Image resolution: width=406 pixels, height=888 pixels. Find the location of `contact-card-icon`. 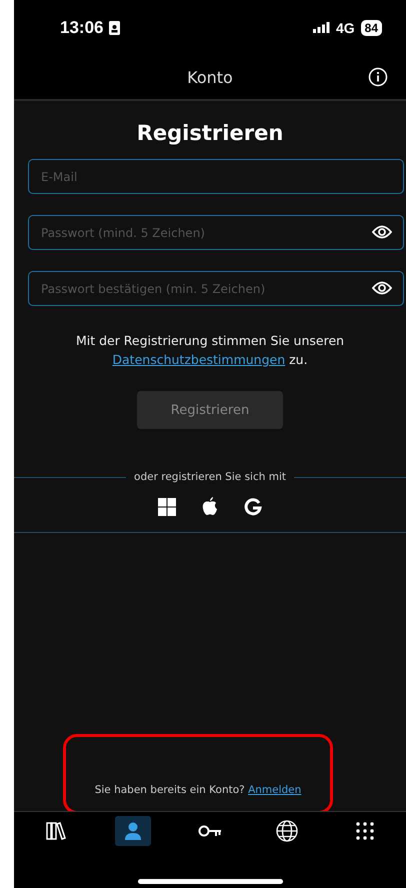

contact-card-icon is located at coordinates (114, 27).